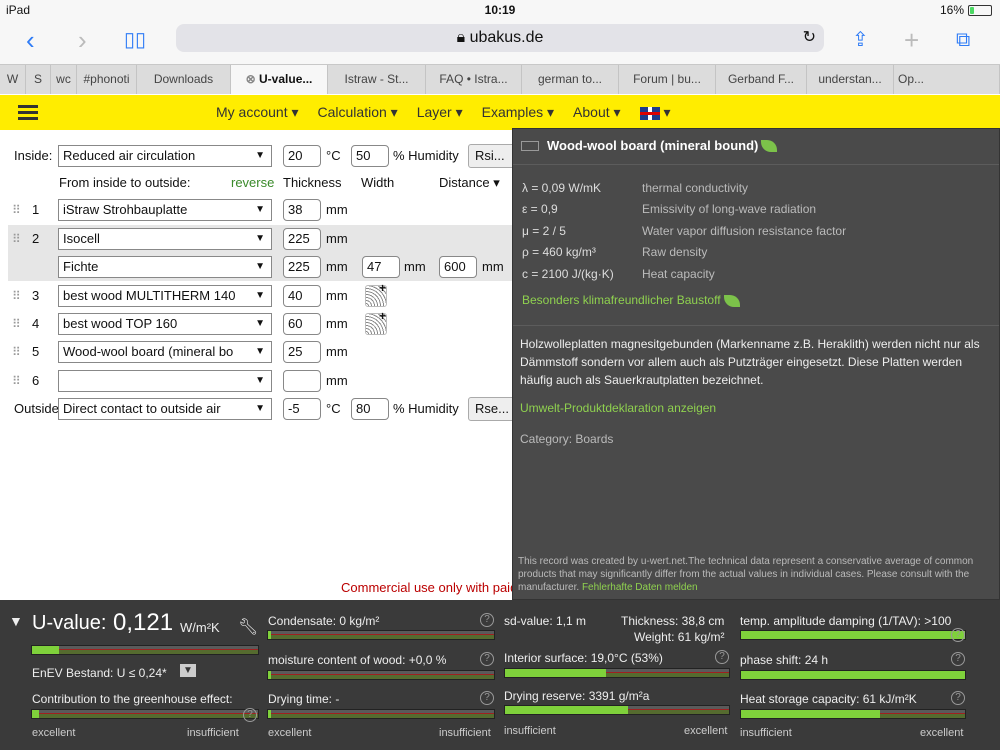 The image size is (1000, 750). Describe the element at coordinates (302, 296) in the screenshot. I see `layer-thickness-input: 40` at that location.